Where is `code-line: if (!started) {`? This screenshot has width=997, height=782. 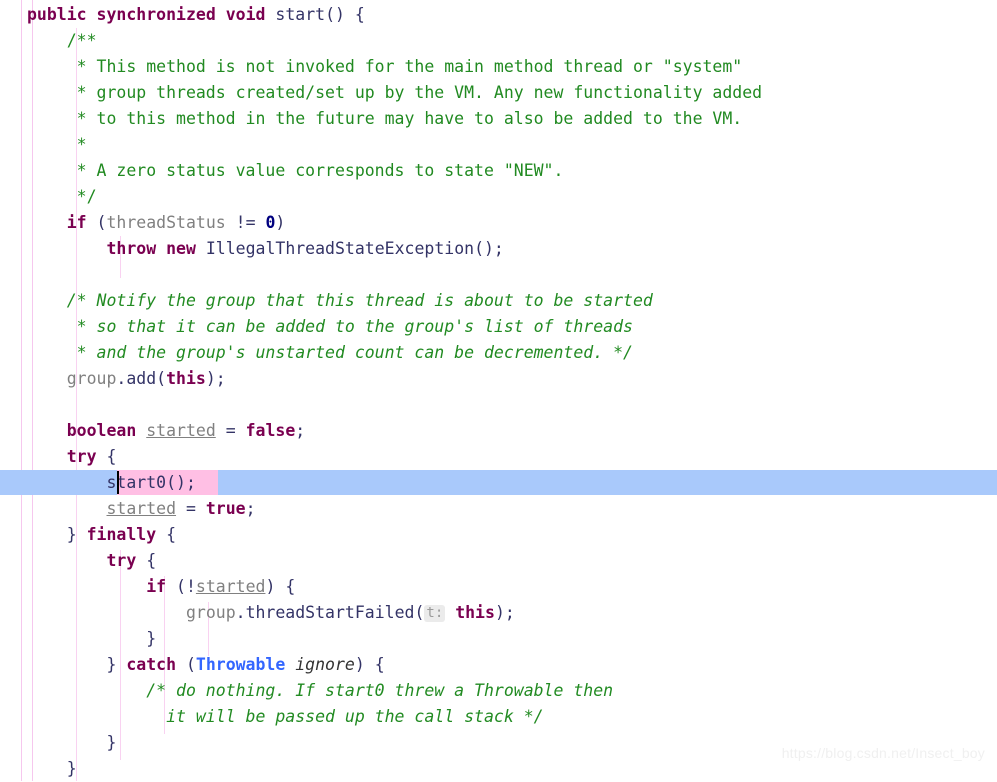 code-line: if (!started) { is located at coordinates (161, 587).